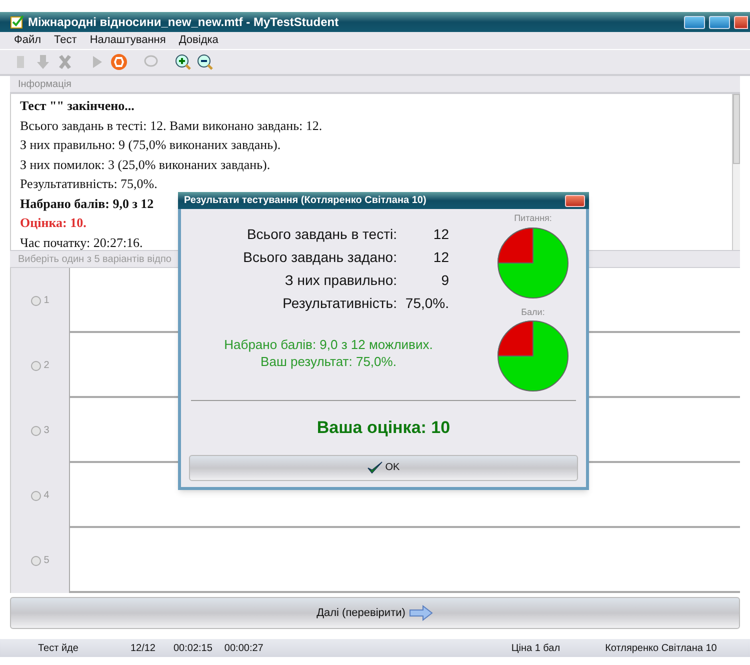 The width and height of the screenshot is (750, 665). What do you see at coordinates (143, 649) in the screenshot?
I see `status-text: 12/12` at bounding box center [143, 649].